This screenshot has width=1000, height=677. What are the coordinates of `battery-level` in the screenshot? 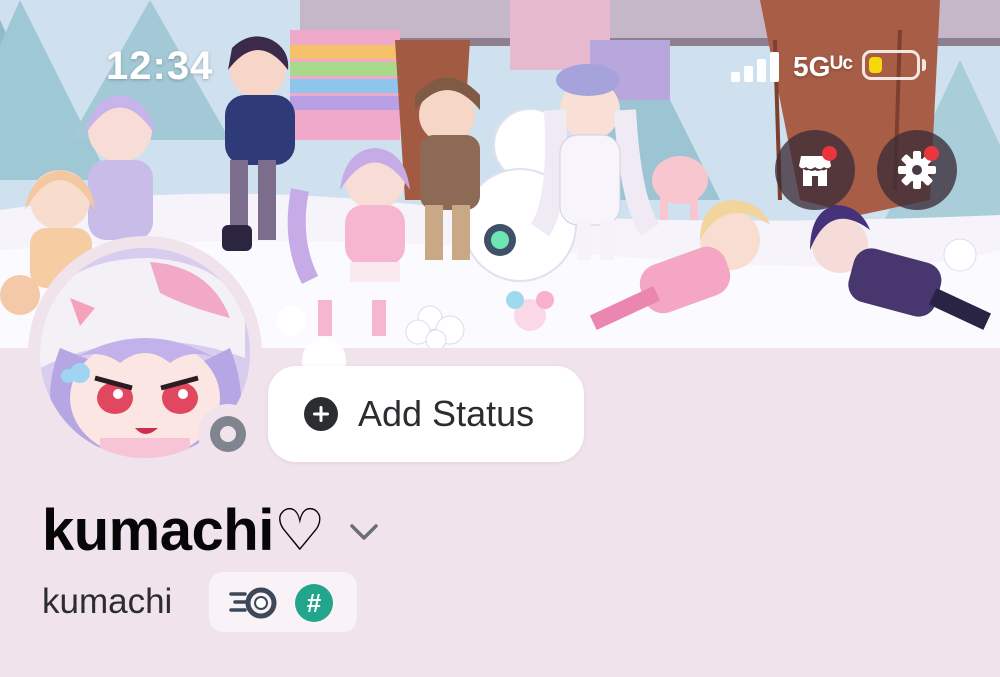 It's located at (875, 65).